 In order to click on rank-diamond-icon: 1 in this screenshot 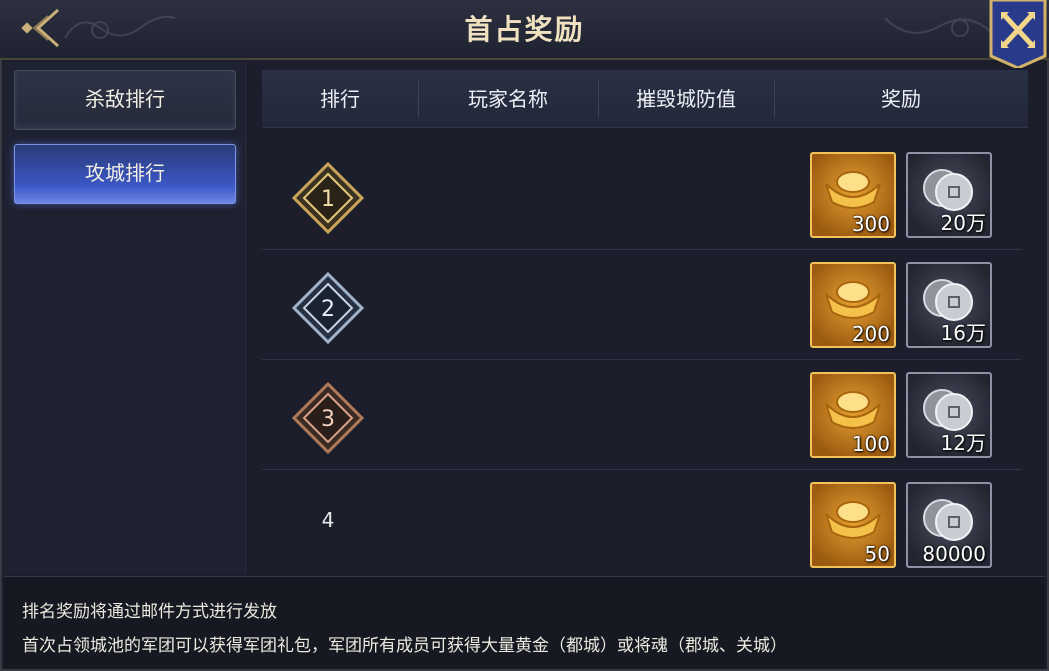, I will do `click(328, 198)`.